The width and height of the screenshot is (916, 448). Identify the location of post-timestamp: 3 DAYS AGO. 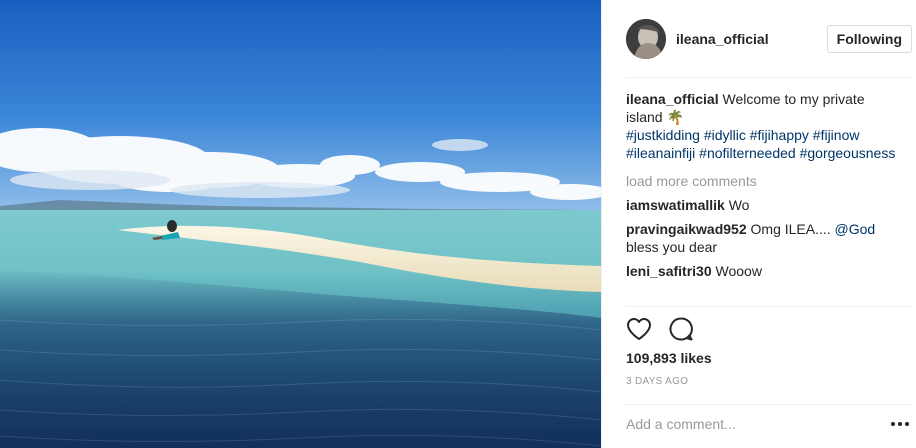
(657, 381).